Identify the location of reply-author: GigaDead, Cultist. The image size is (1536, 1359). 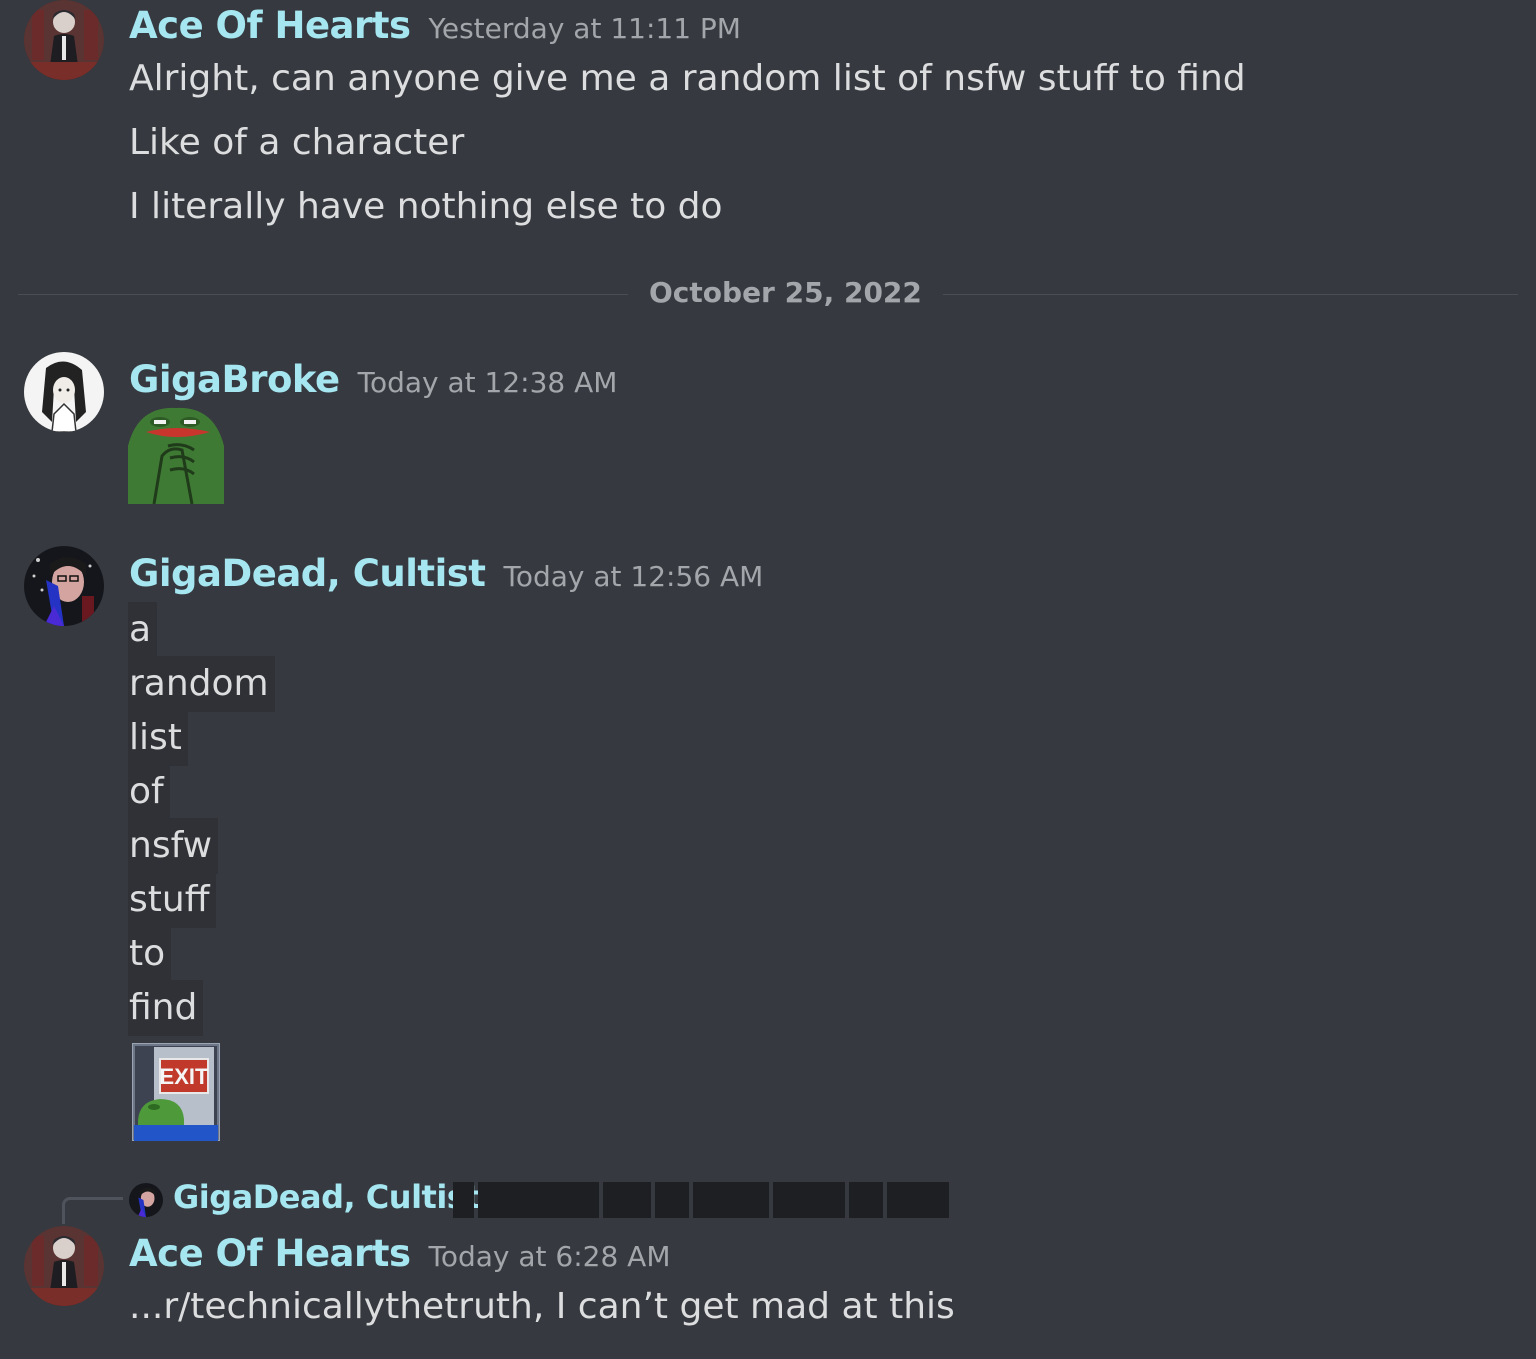
(327, 1197).